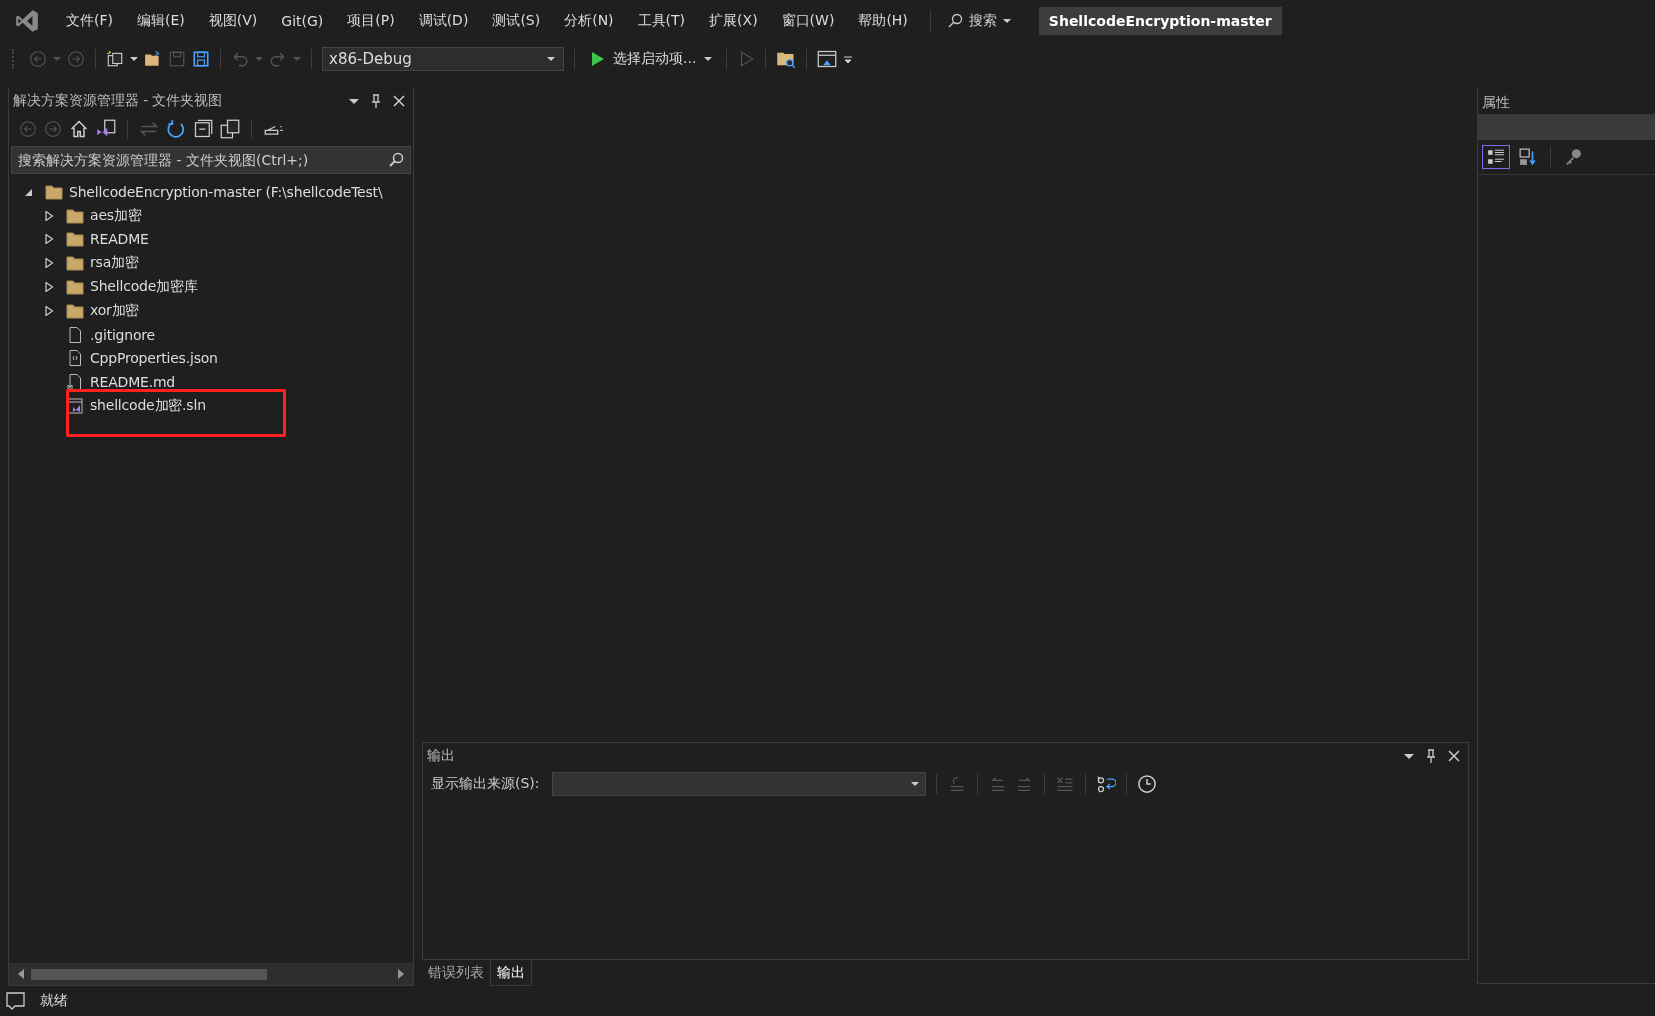 This screenshot has height=1016, width=1655. Describe the element at coordinates (733, 21) in the screenshot. I see `menu-item: 扩展(X)` at that location.